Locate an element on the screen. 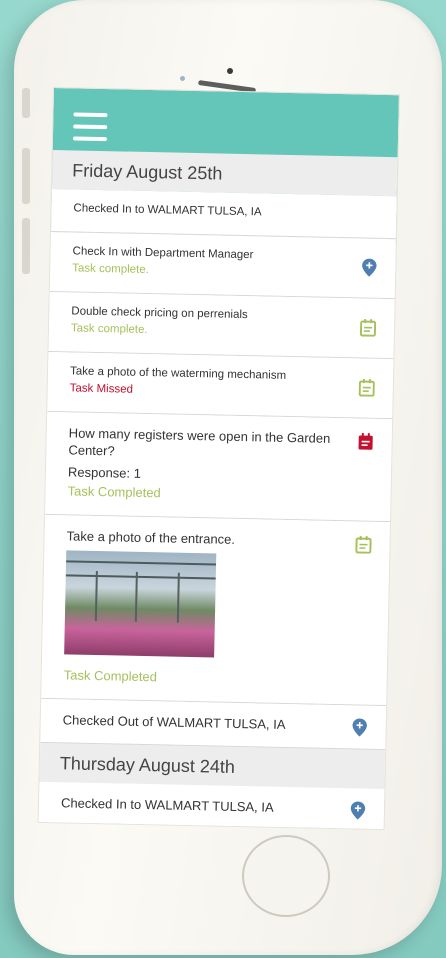  status-text: Task Missed is located at coordinates (101, 389).